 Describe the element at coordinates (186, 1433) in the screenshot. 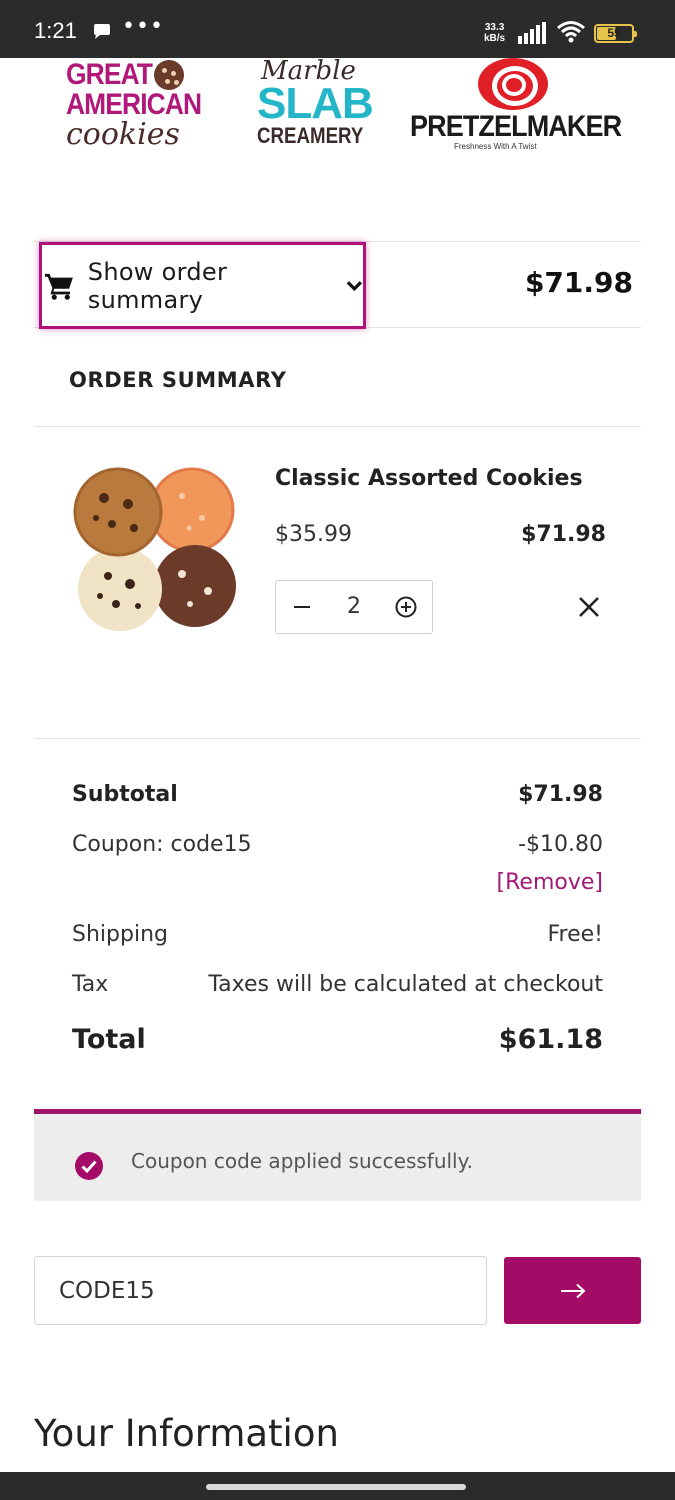

I see `your-information-heading: Your Information` at that location.